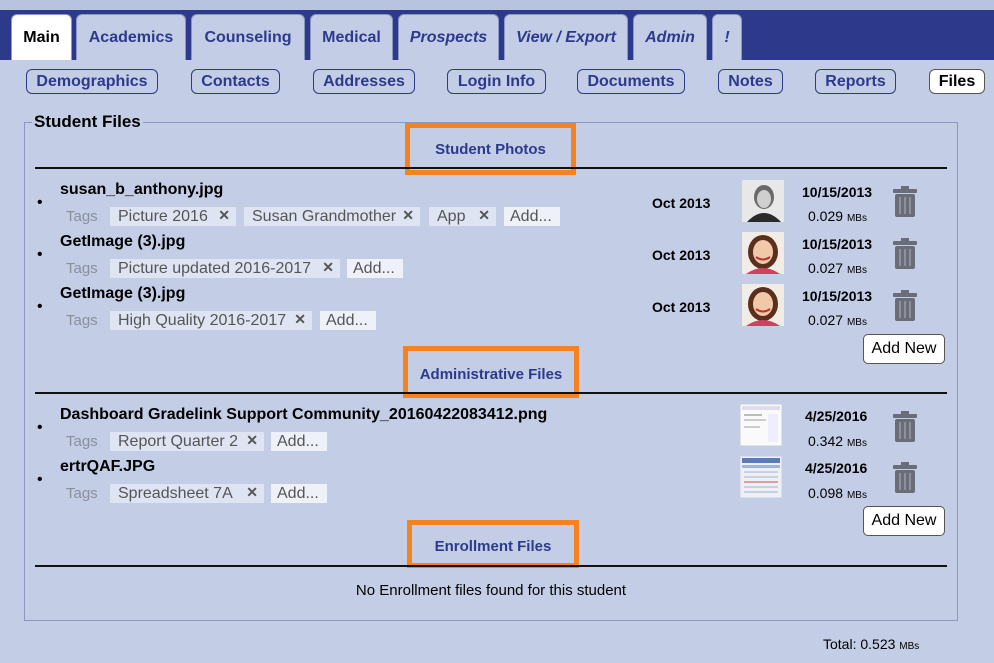 Image resolution: width=994 pixels, height=663 pixels. What do you see at coordinates (107, 467) in the screenshot?
I see `file-name: ertrQAF.JPG` at bounding box center [107, 467].